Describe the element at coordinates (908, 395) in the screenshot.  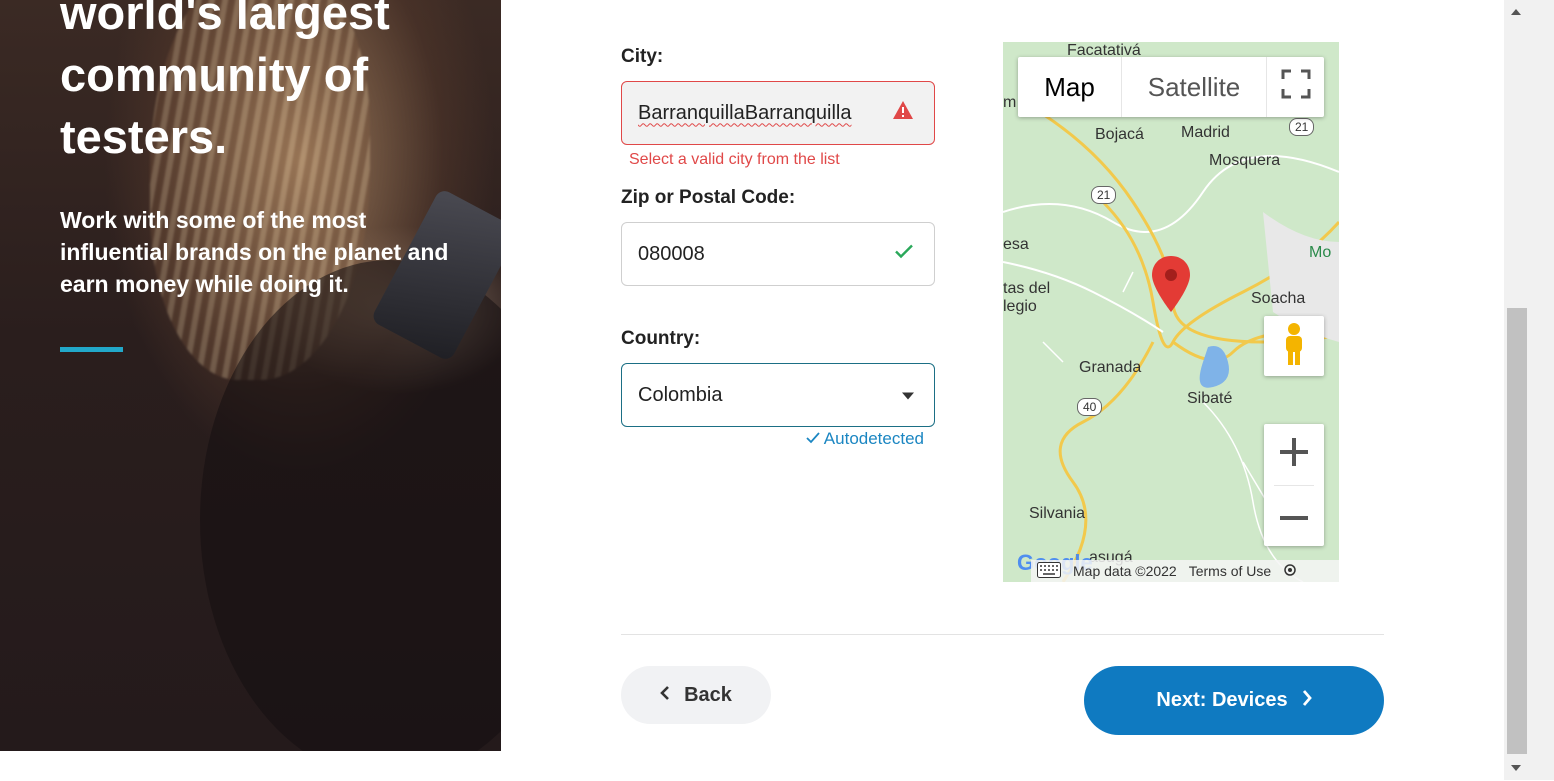
I see `dropdown-arrow-icon` at that location.